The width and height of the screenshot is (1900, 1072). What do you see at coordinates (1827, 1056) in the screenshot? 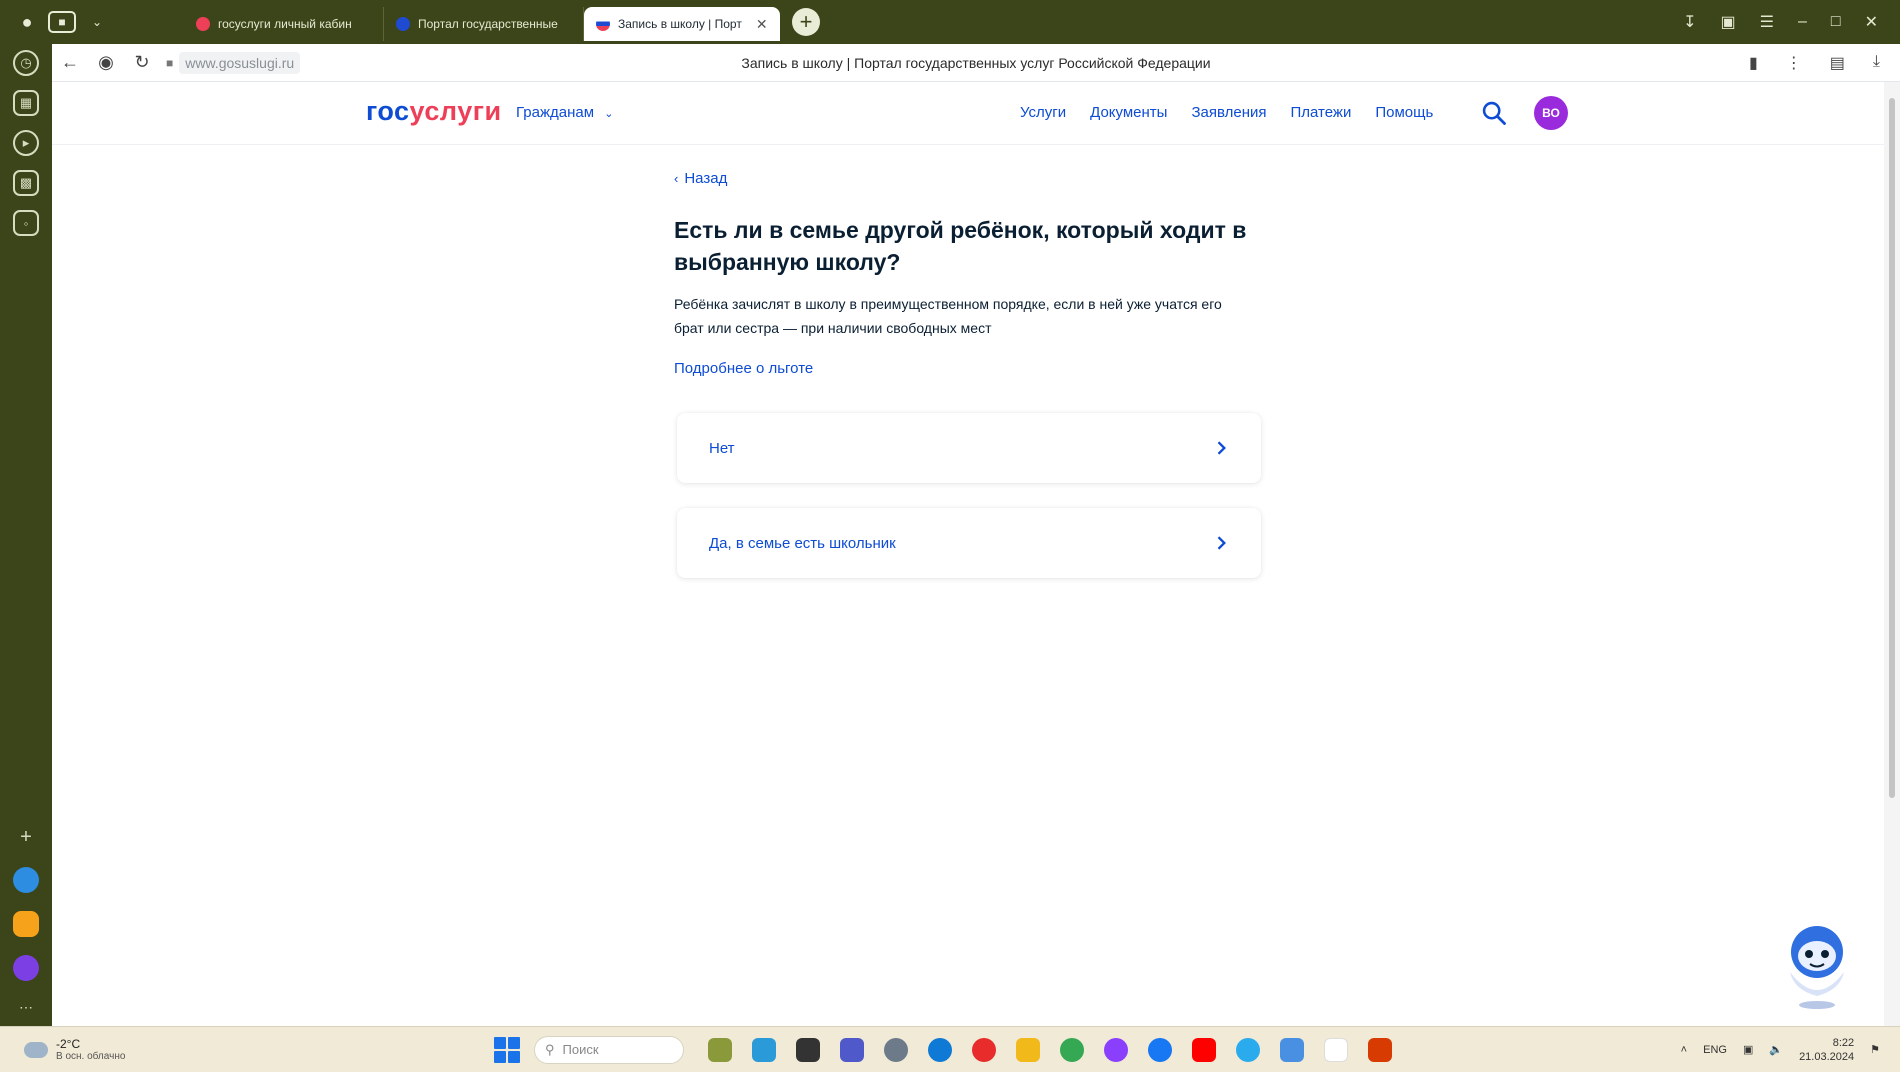
I see `clock-date: 21.03.2024` at bounding box center [1827, 1056].